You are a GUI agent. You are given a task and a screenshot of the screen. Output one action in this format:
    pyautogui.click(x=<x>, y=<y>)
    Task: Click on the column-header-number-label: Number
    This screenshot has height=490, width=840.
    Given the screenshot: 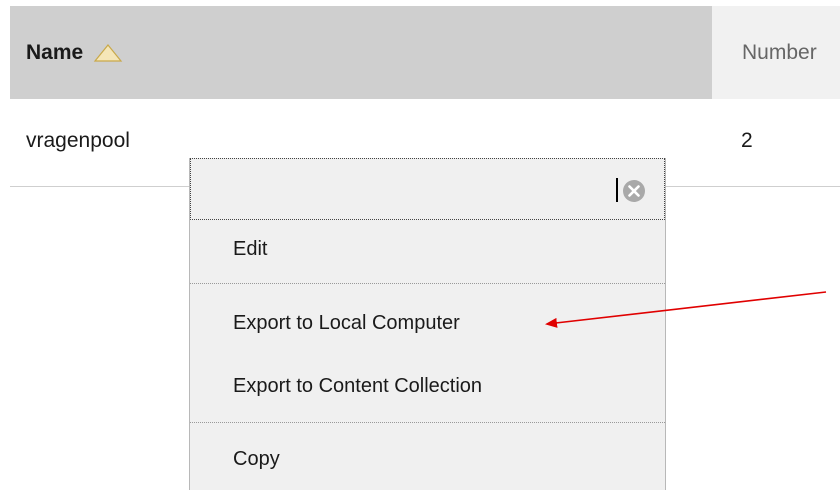 What is the action you would take?
    pyautogui.click(x=779, y=52)
    